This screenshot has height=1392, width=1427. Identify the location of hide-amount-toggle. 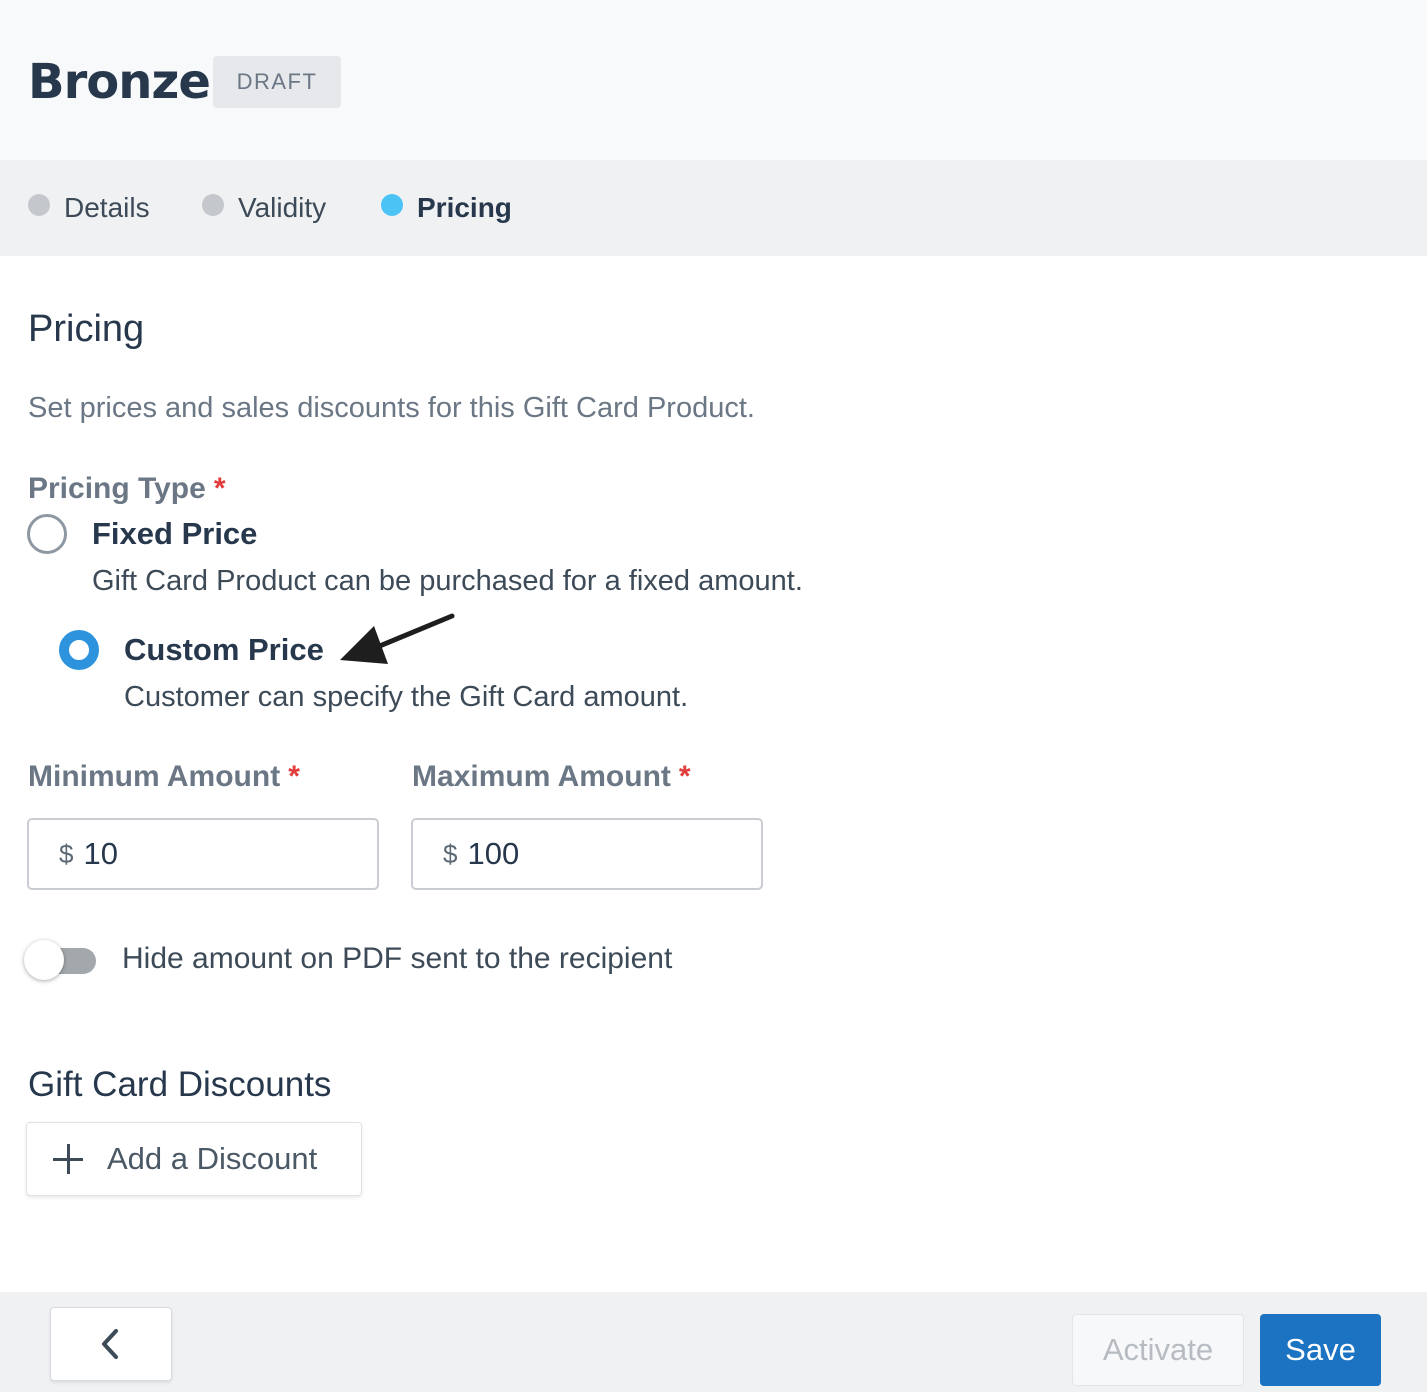
(61, 960).